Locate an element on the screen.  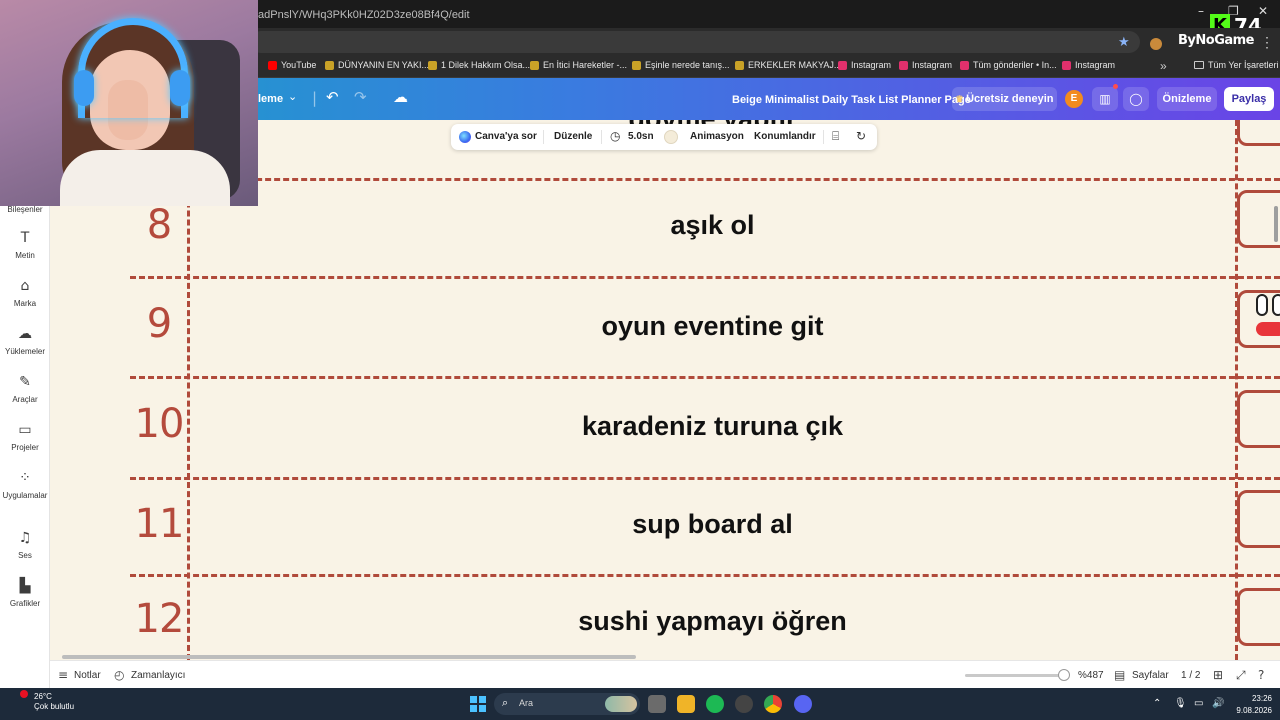
grid-view-icon: ⊞ is located at coordinates (1218, 675).